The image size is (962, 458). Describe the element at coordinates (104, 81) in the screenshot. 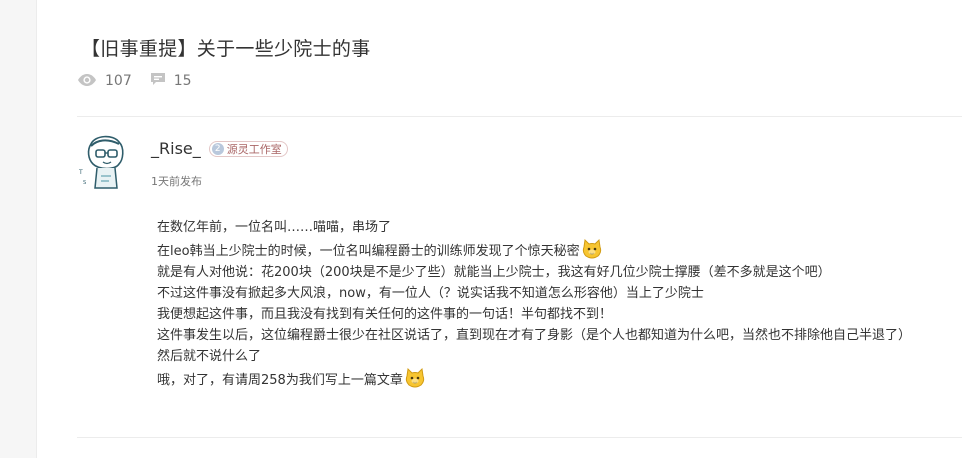

I see `views-stat: 107` at that location.